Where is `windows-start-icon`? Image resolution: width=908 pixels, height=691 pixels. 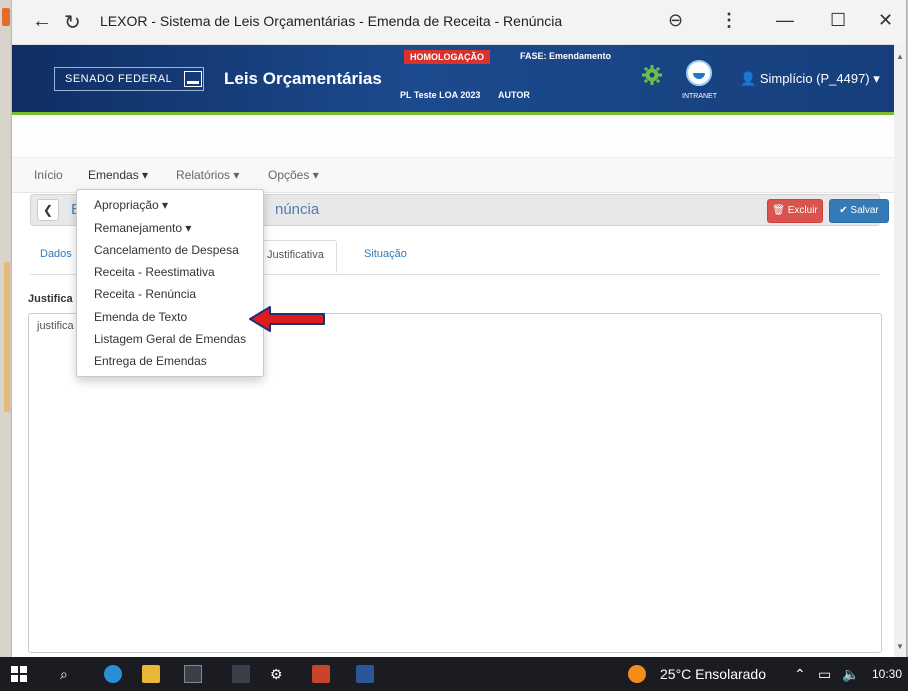 windows-start-icon is located at coordinates (19, 674).